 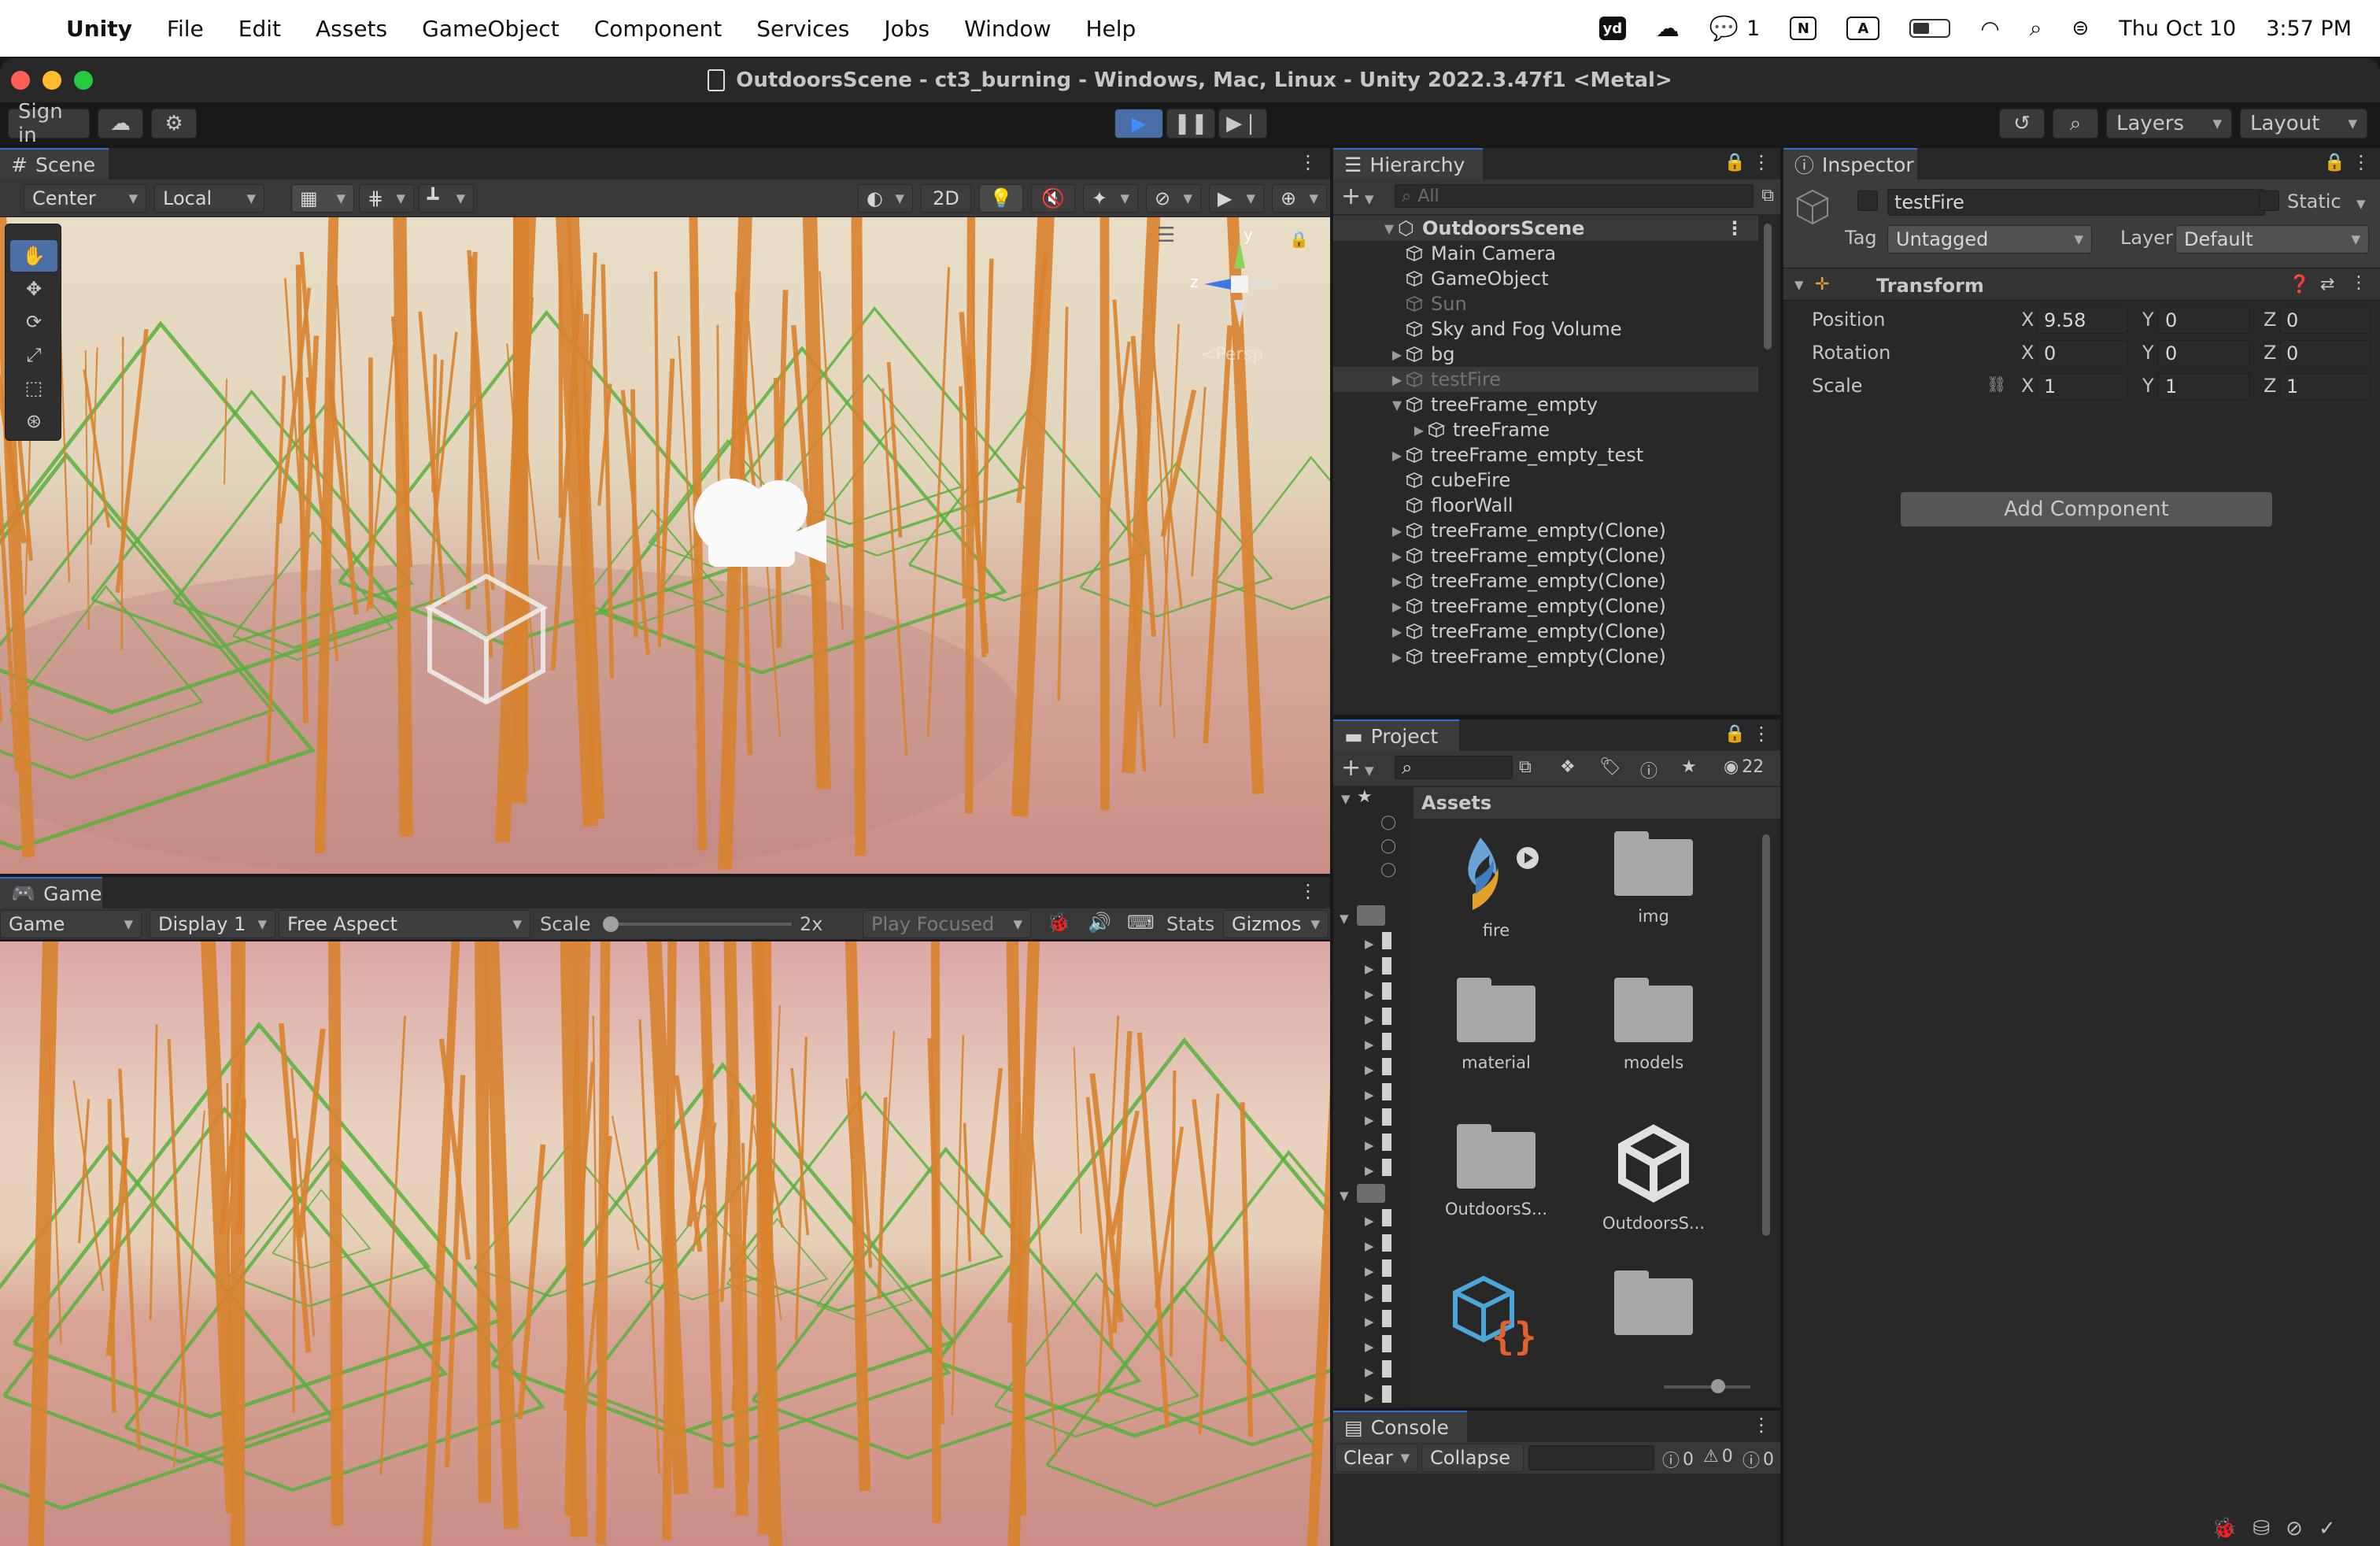 What do you see at coordinates (2082, 320) in the screenshot?
I see `position-x-field: 9.58` at bounding box center [2082, 320].